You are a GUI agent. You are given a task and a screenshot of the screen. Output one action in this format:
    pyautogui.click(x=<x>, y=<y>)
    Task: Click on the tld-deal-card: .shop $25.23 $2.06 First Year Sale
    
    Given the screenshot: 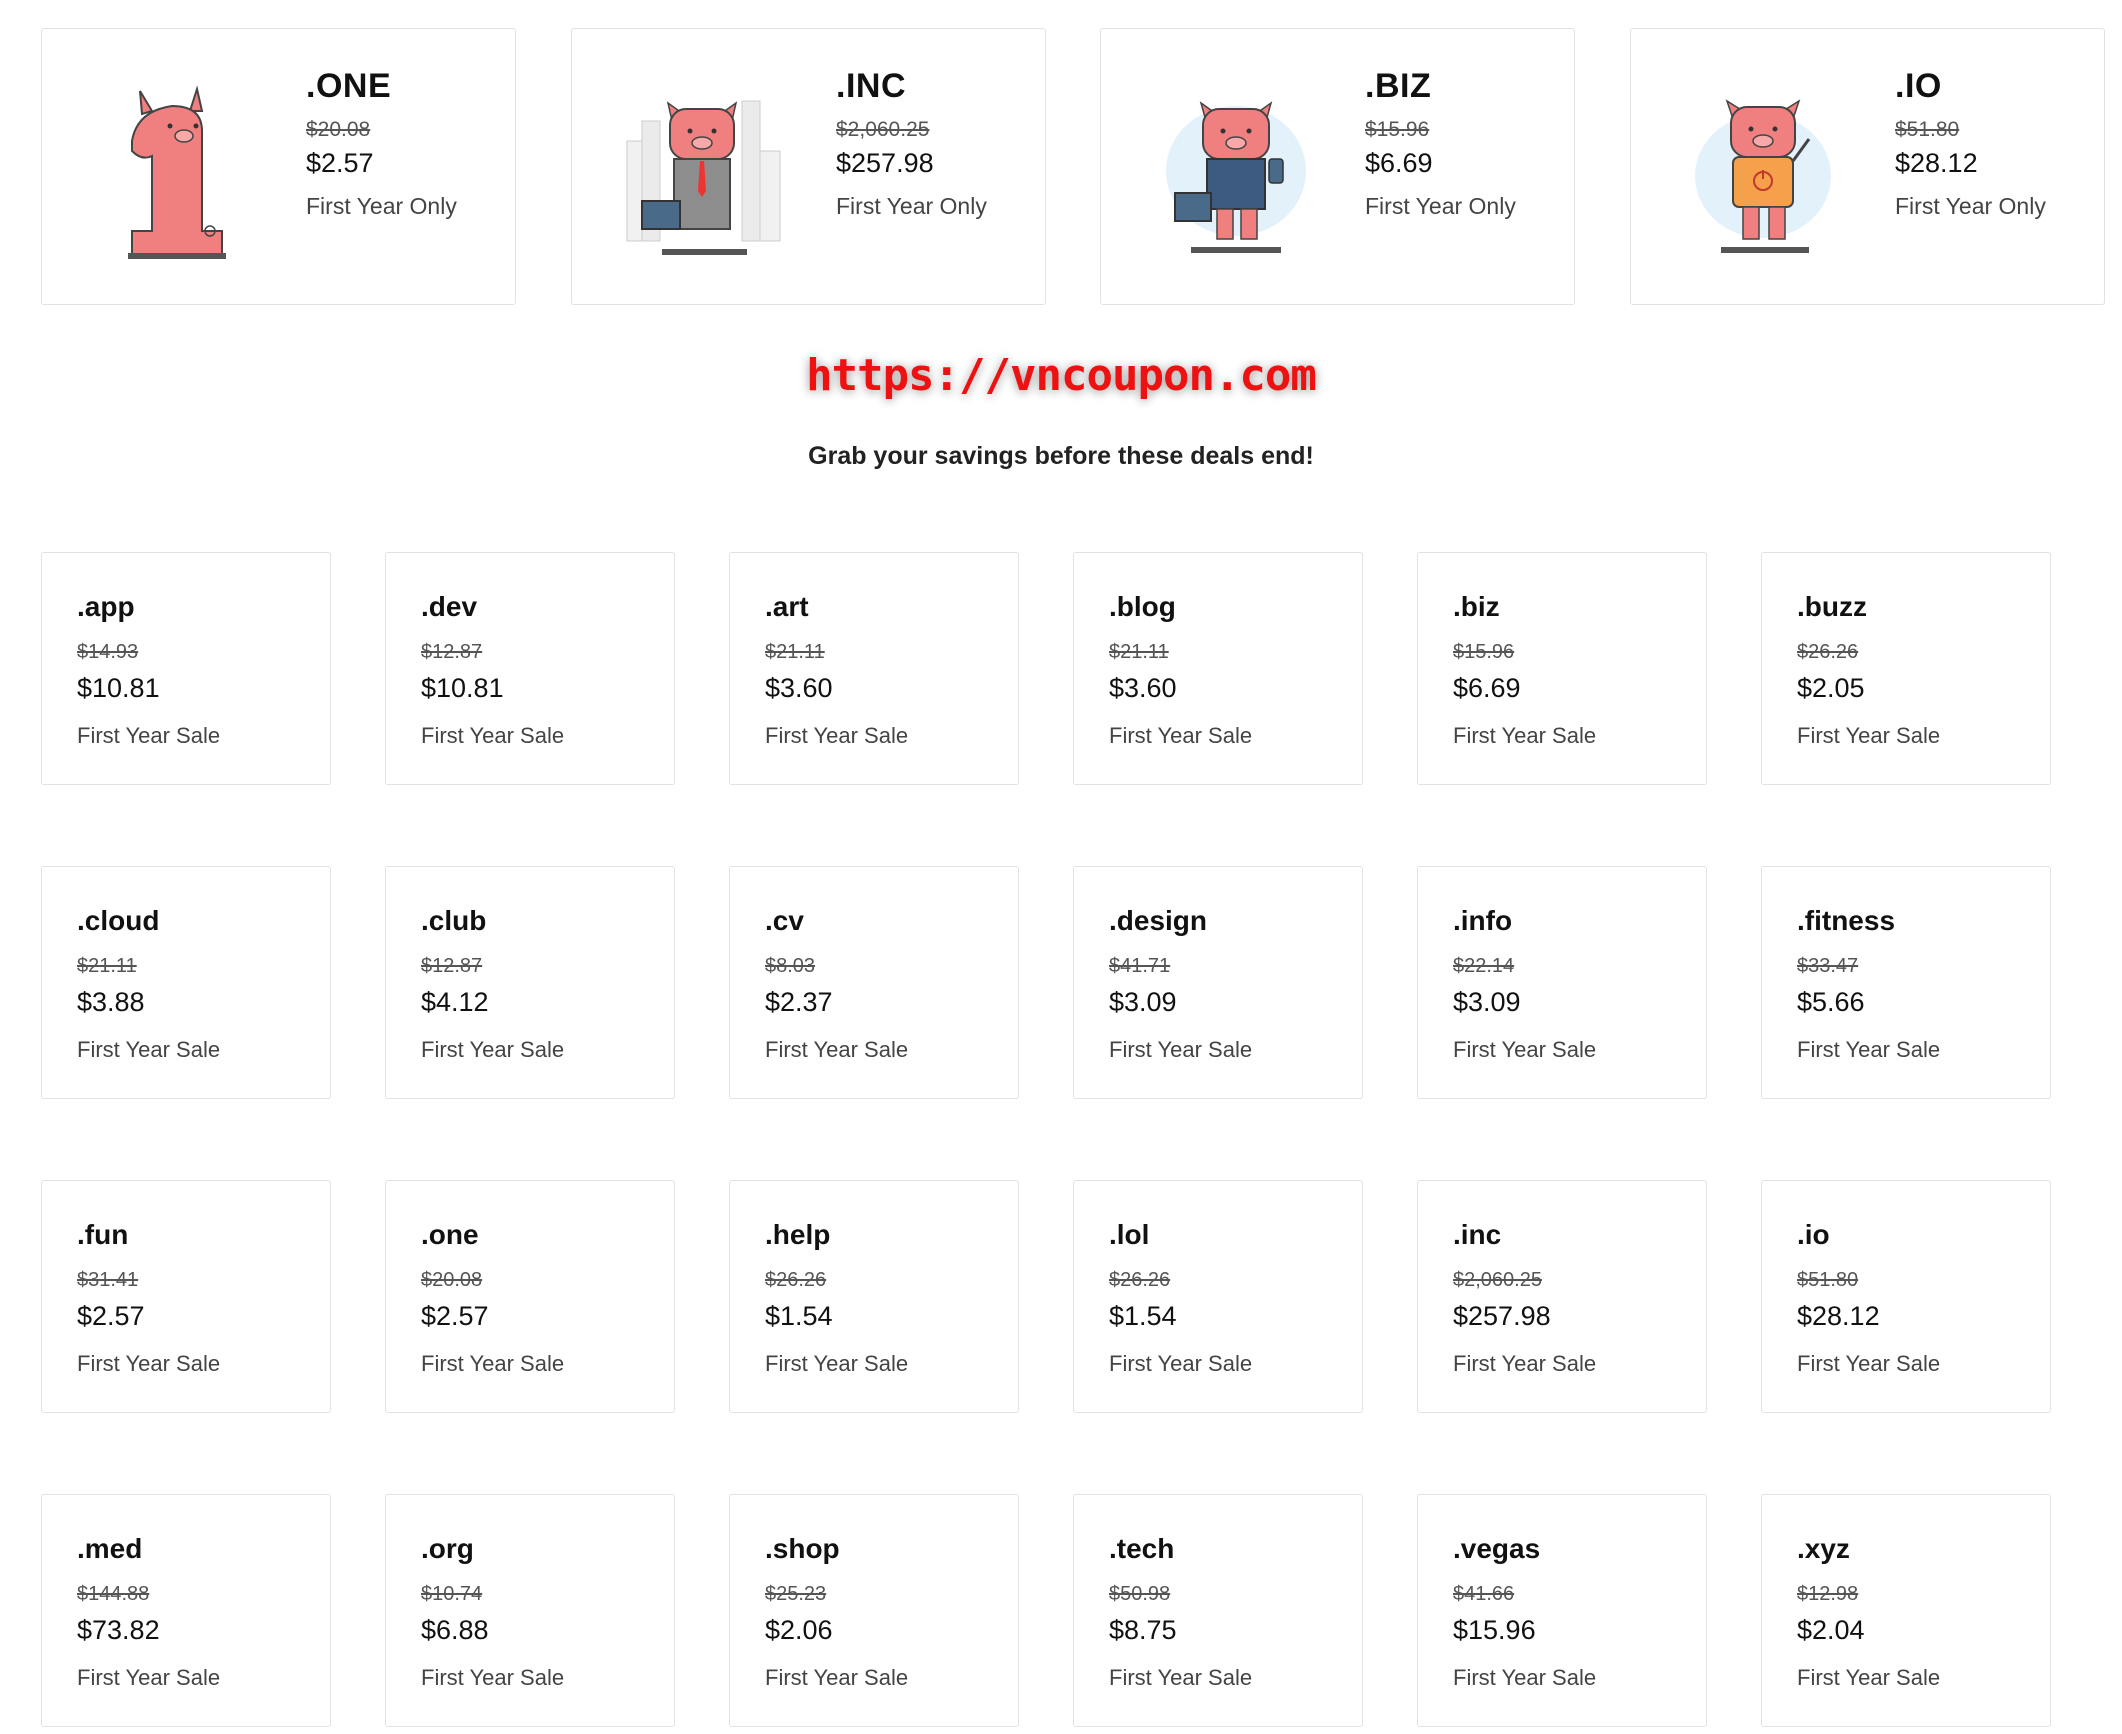 What is the action you would take?
    pyautogui.click(x=874, y=1610)
    